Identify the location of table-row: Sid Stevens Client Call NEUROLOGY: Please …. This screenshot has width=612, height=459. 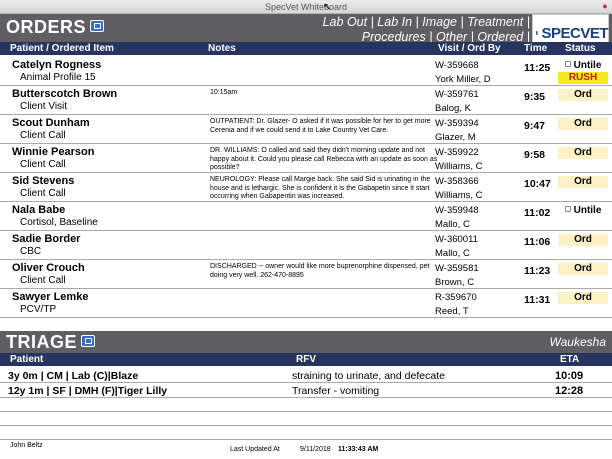
(306, 187).